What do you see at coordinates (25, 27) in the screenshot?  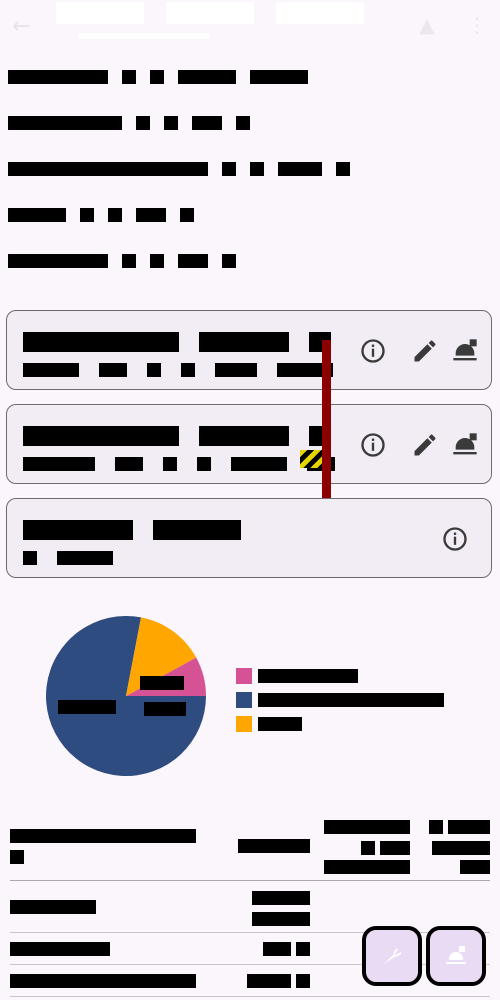 I see `arrow-back-icon: ←` at bounding box center [25, 27].